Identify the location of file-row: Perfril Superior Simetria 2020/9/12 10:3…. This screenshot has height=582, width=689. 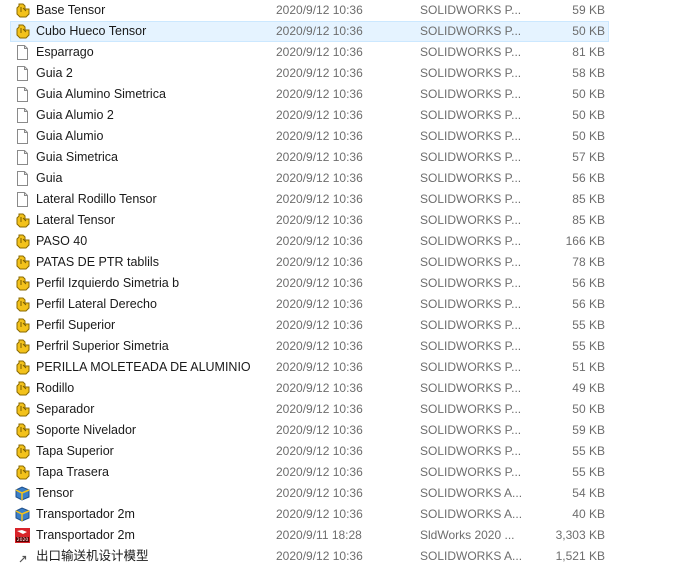
(344, 346).